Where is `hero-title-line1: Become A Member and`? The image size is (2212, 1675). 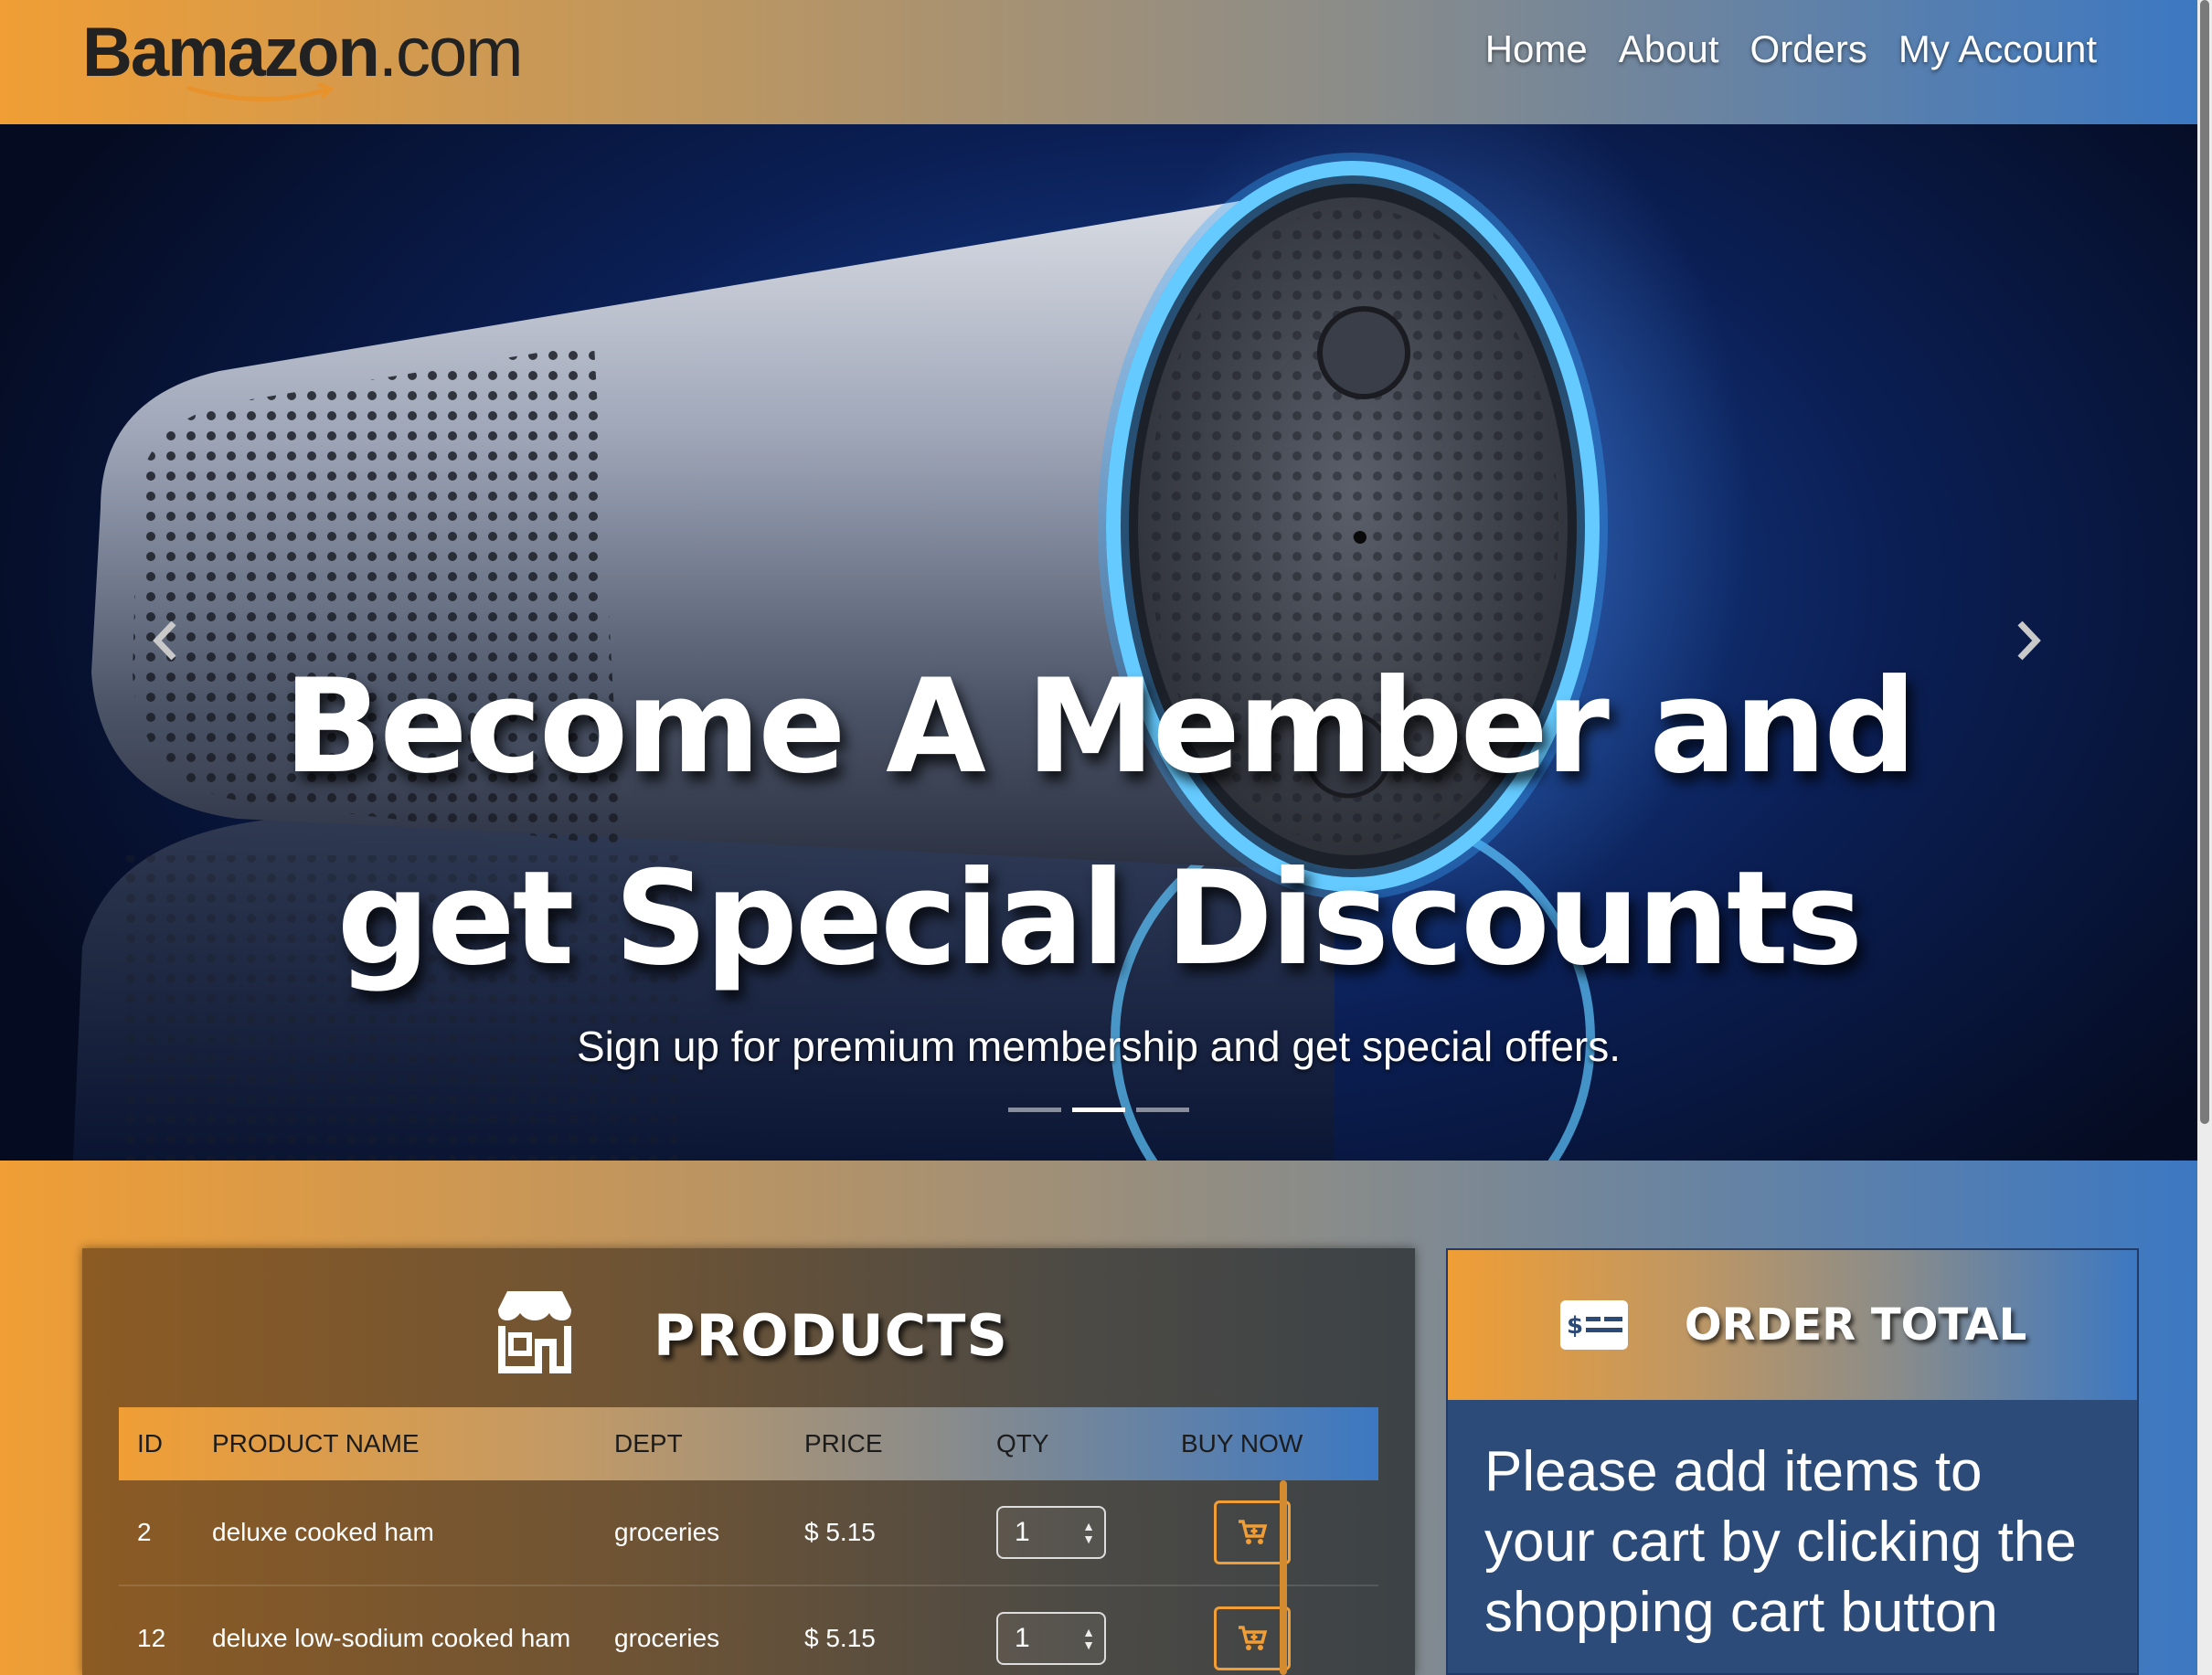
hero-title-line1: Become A Member and is located at coordinates (1100, 727).